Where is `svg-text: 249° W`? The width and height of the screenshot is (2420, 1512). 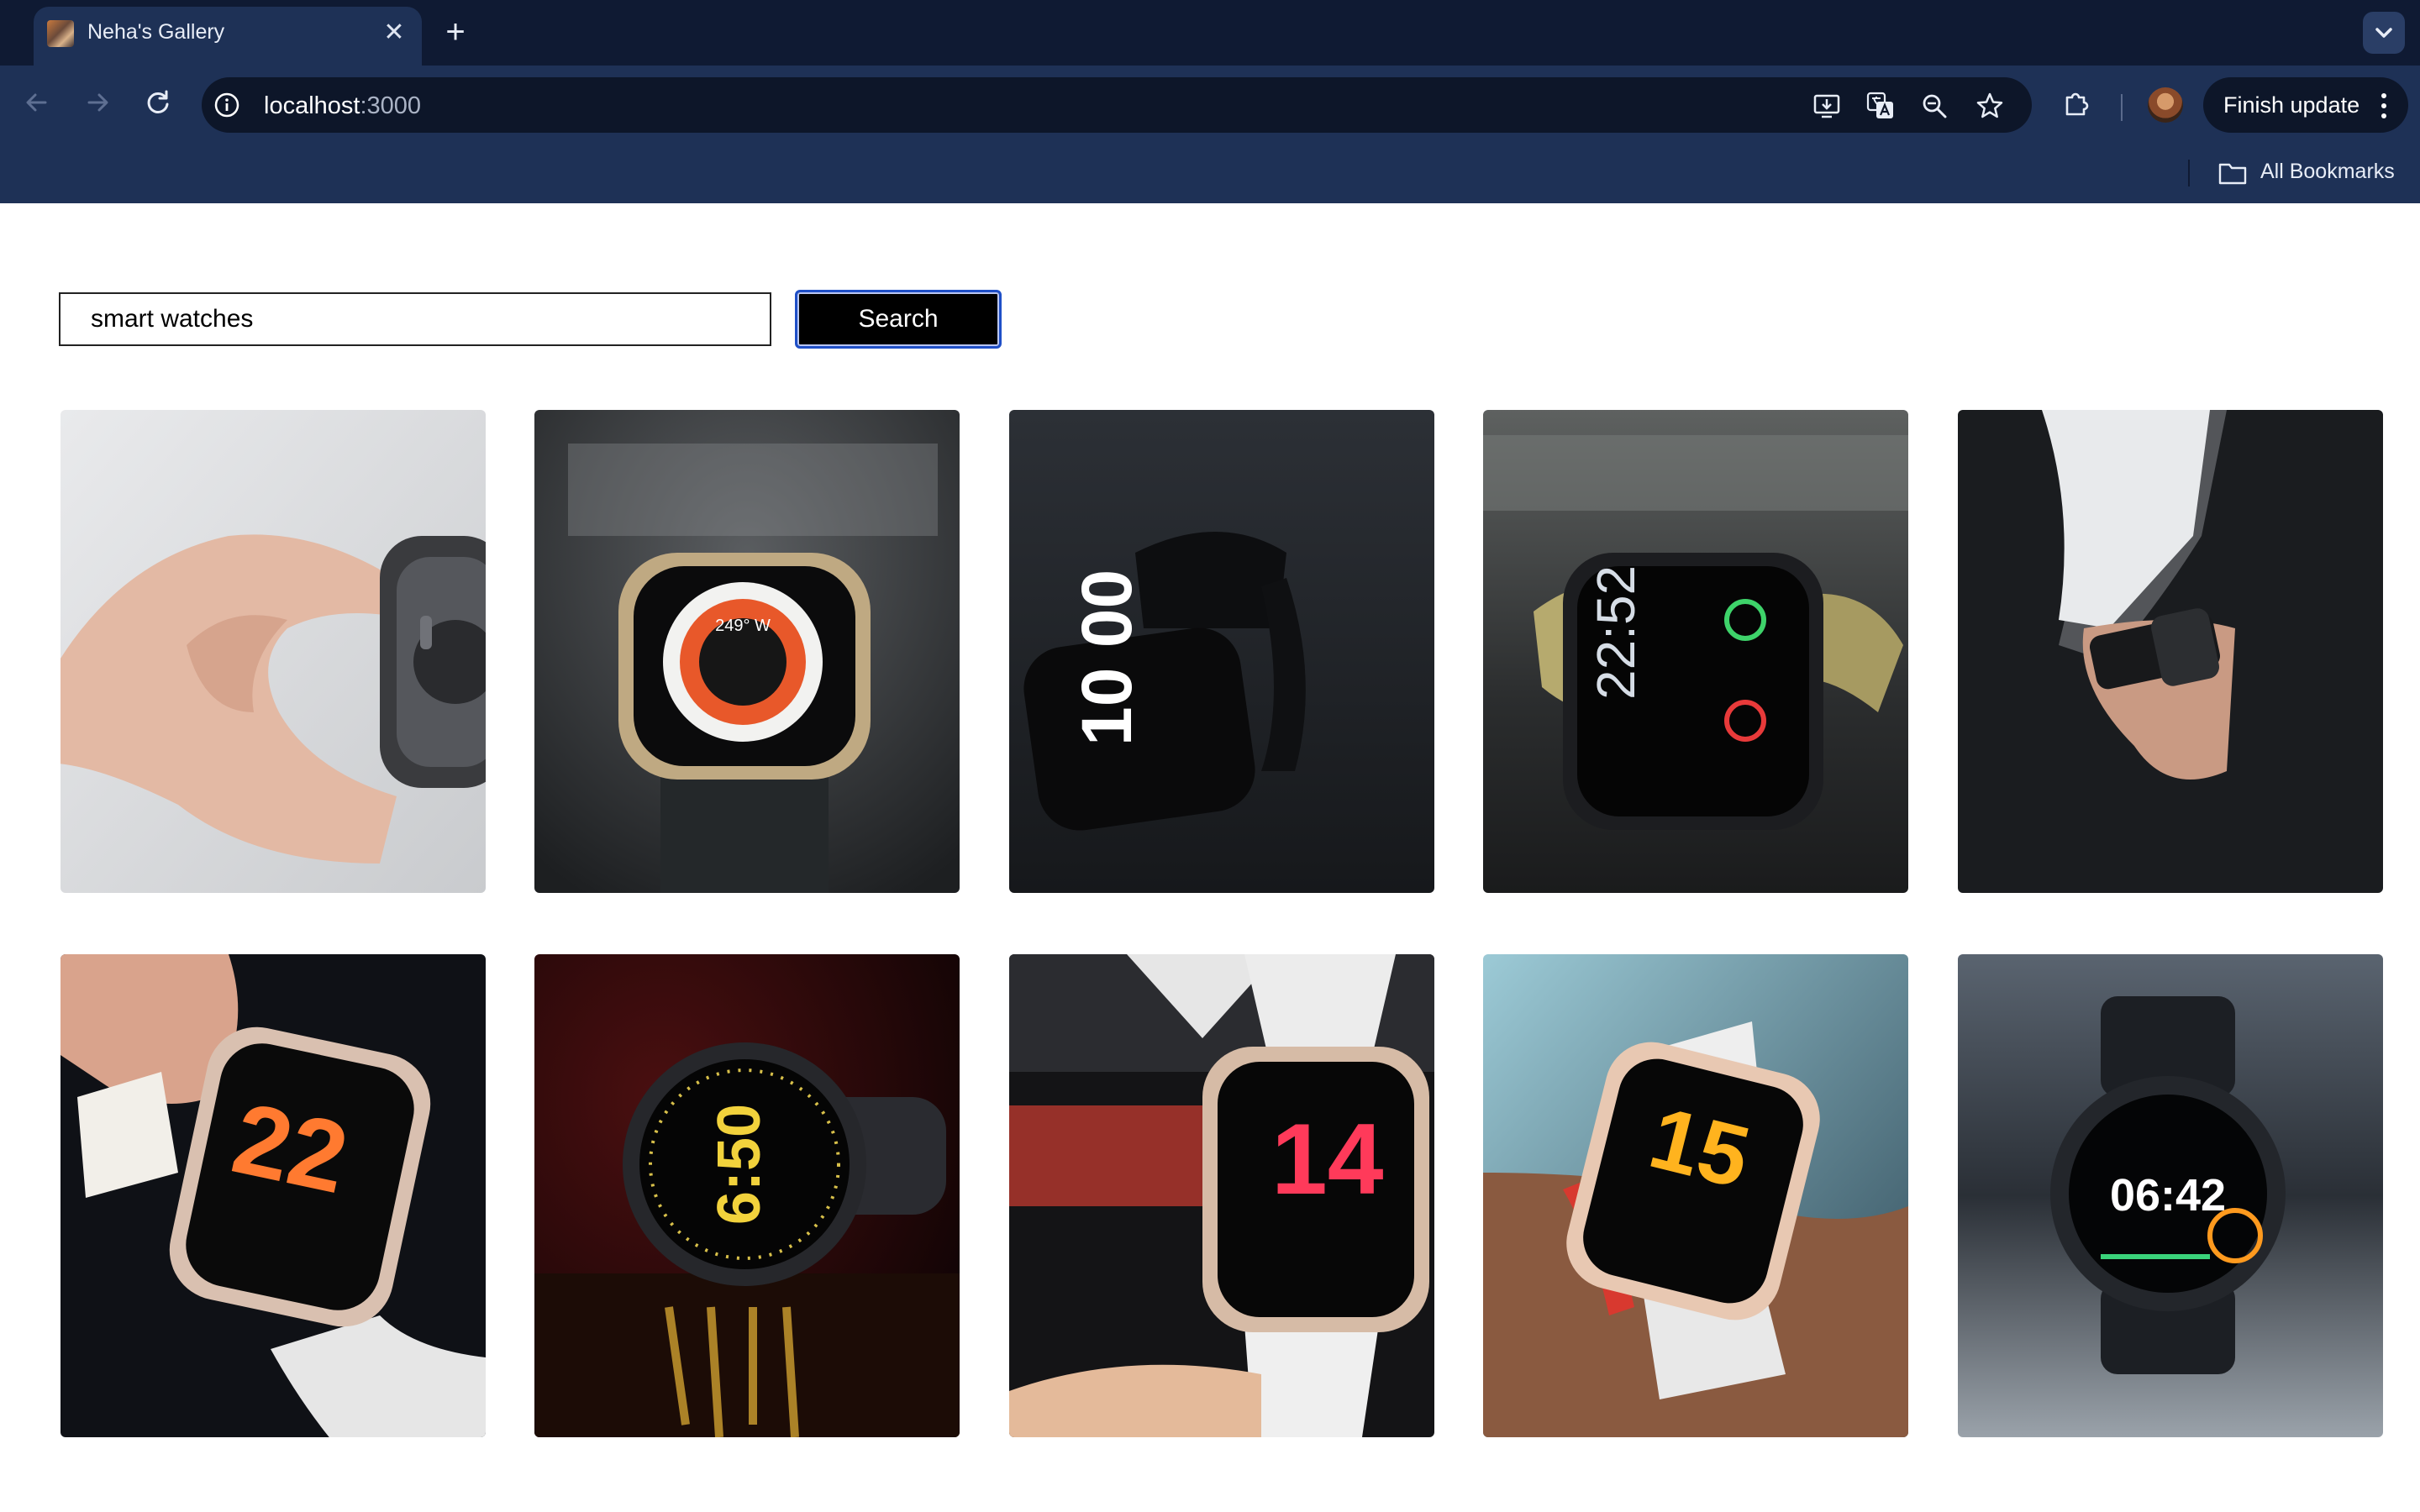 svg-text: 249° W is located at coordinates (743, 626).